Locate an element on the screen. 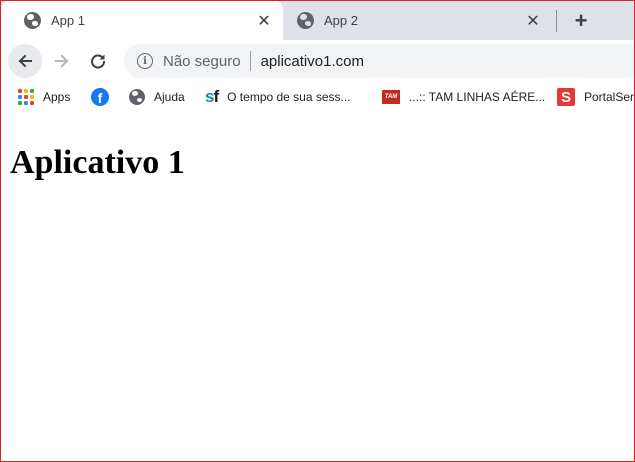 Image resolution: width=635 pixels, height=462 pixels. address-divider is located at coordinates (250, 61).